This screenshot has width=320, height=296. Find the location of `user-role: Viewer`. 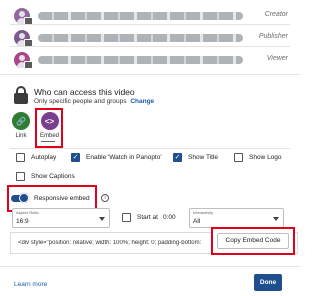

user-role: Viewer is located at coordinates (277, 58).